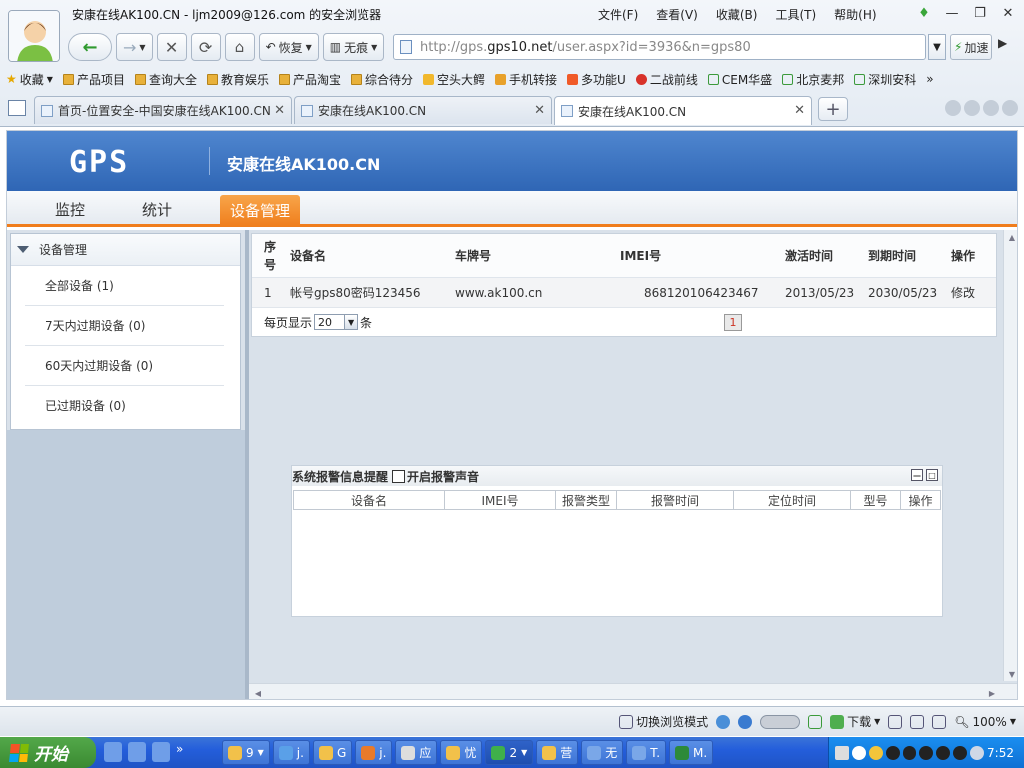  I want to click on stop-button: ✕, so click(171, 47).